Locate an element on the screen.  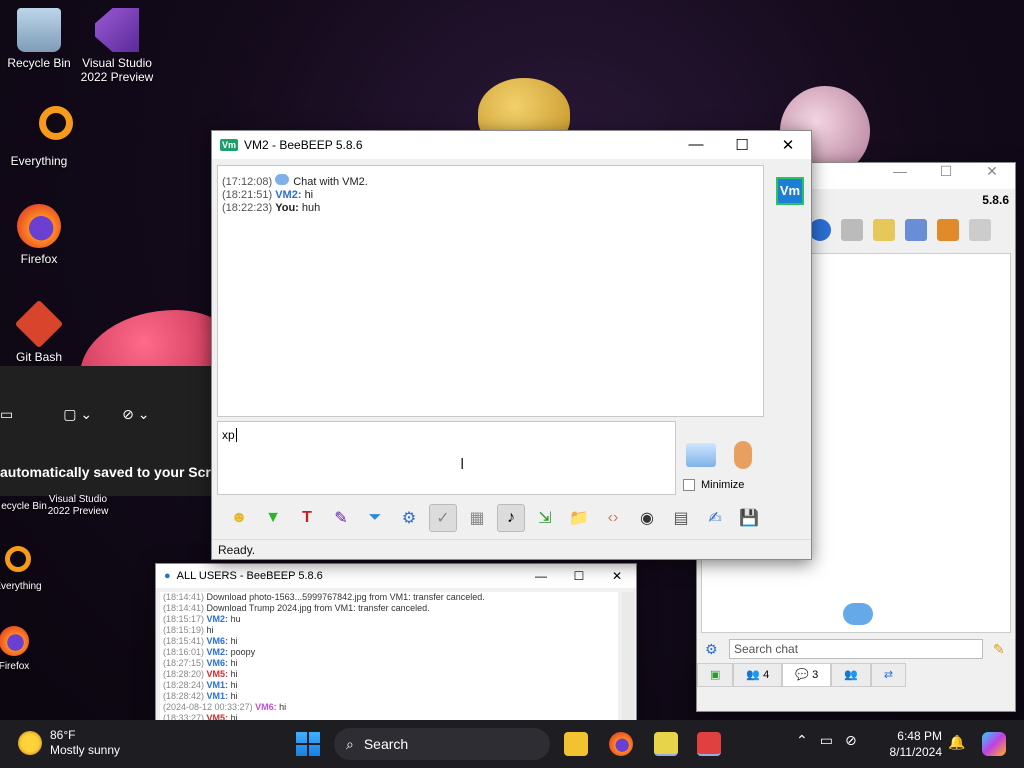
log-user: VM1: is located at coordinates (217, 685).